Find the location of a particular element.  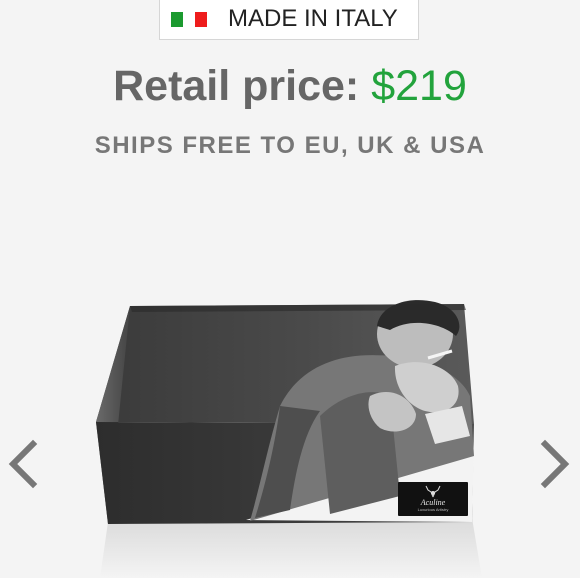

chevron-left-icon is located at coordinates (23, 464).